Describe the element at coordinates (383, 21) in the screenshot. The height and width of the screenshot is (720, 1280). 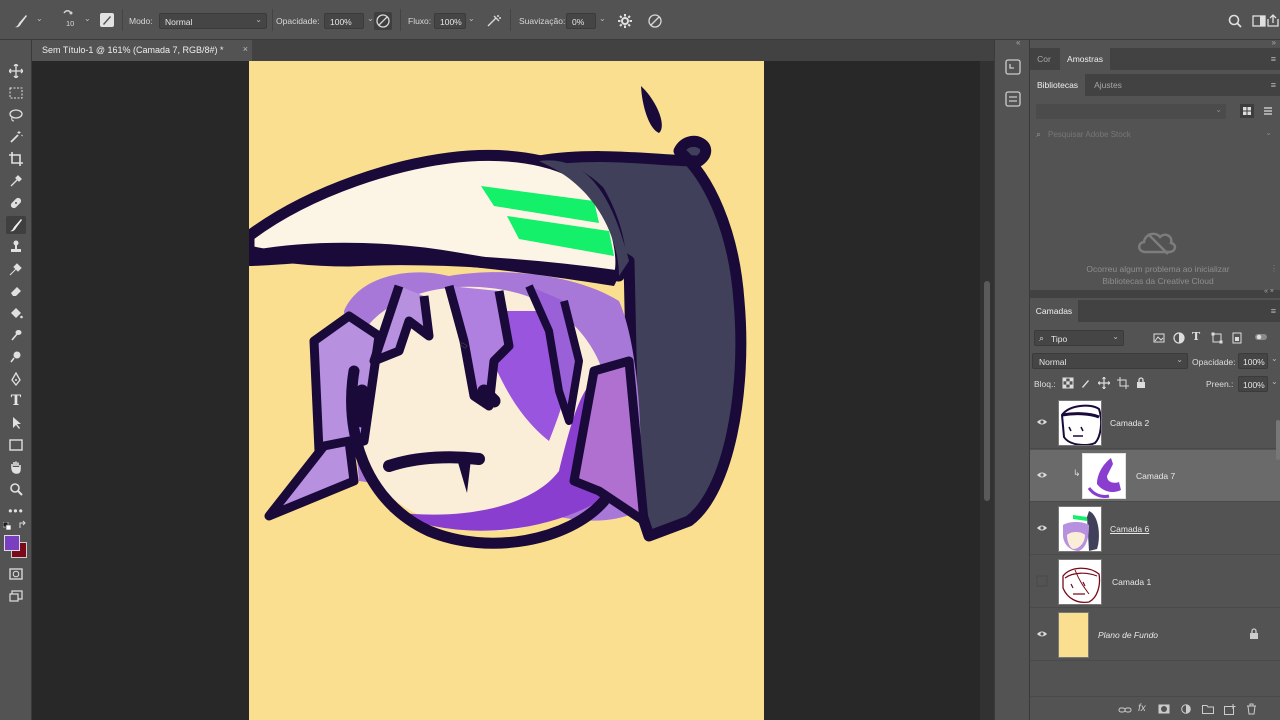
I see `pressure-opacity-icon` at that location.